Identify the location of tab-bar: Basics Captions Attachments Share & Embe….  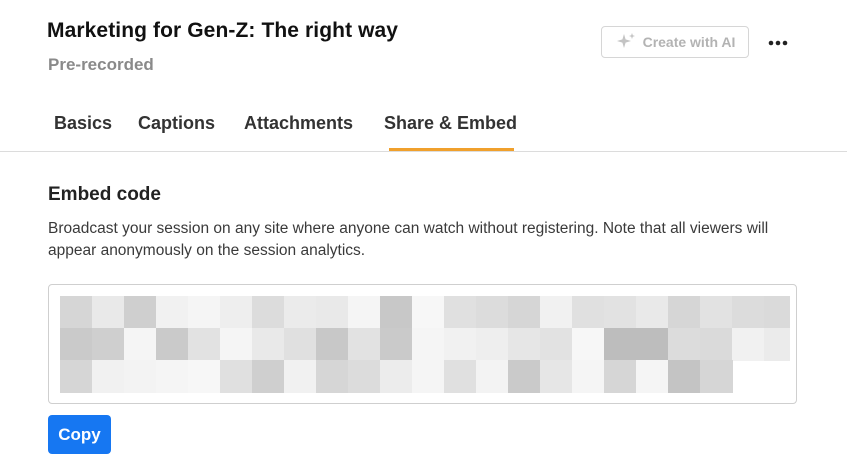
(423, 128).